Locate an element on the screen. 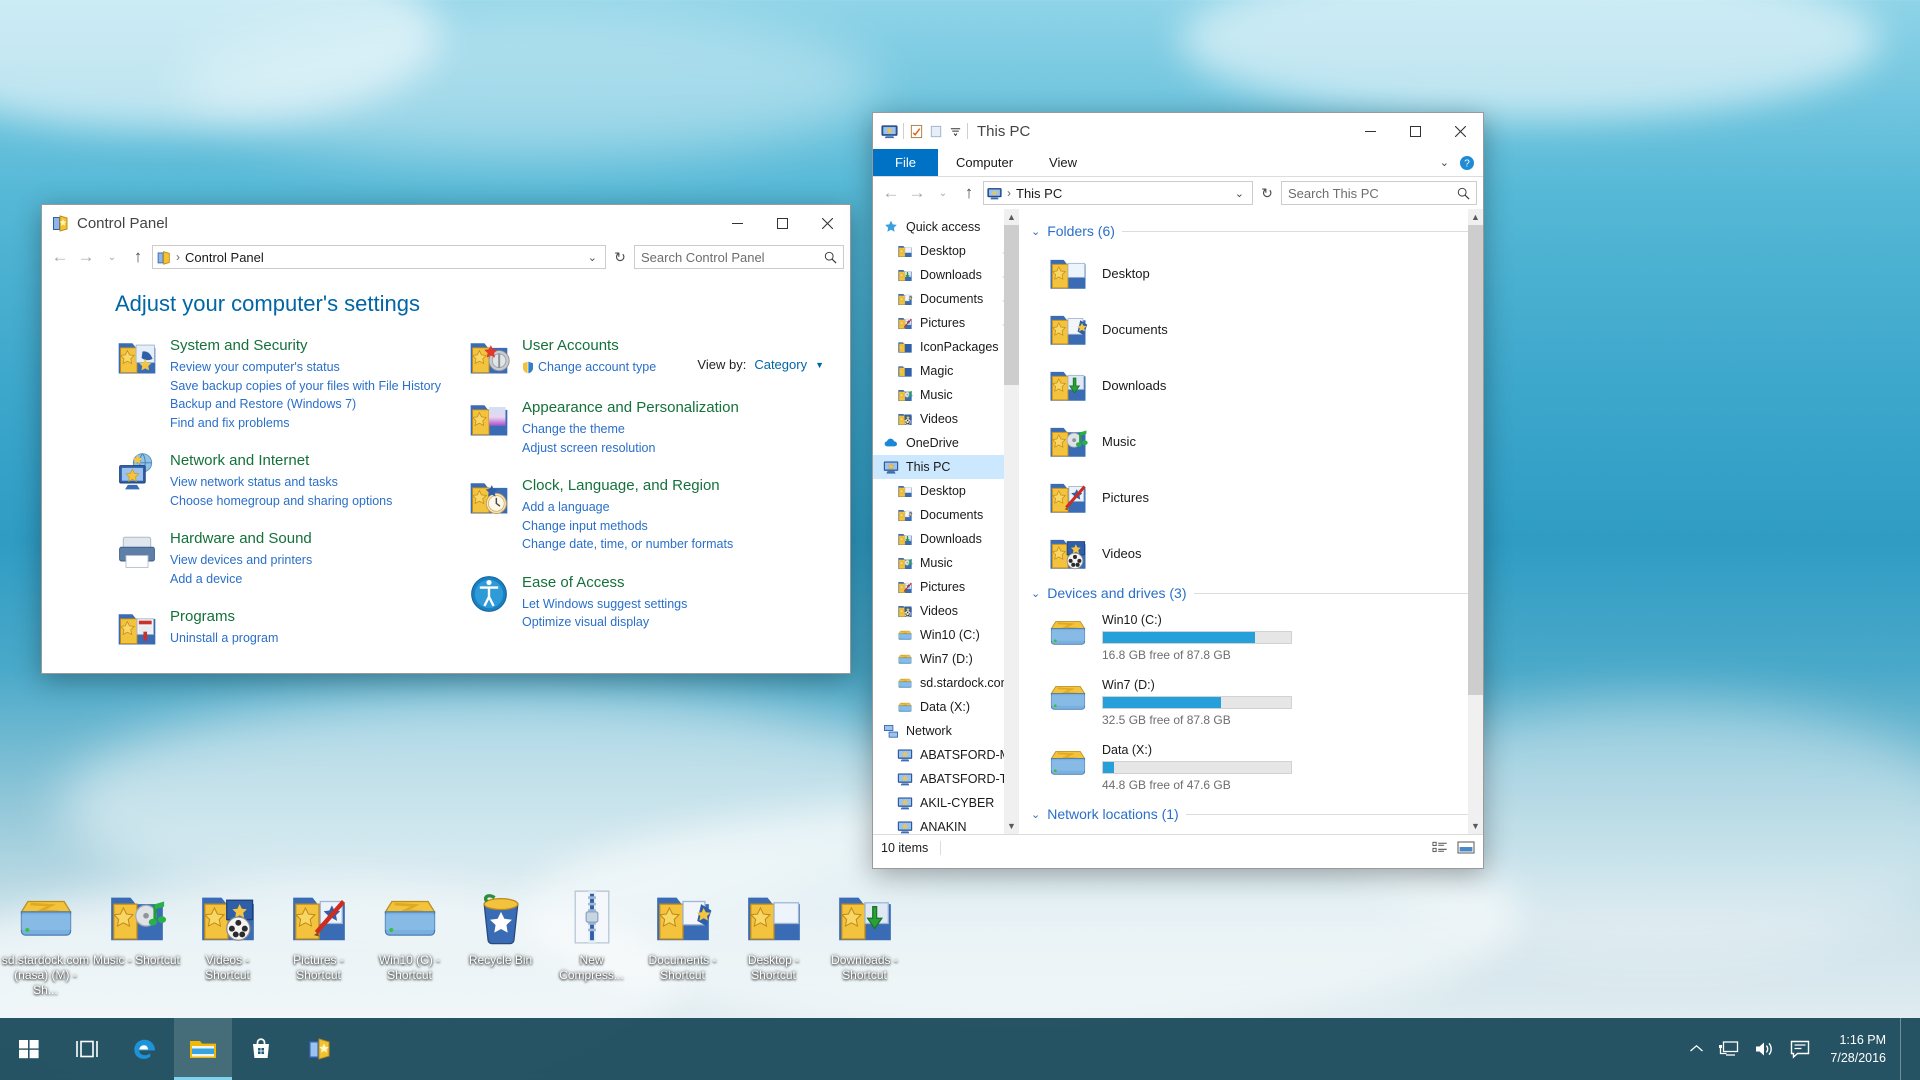 The height and width of the screenshot is (1080, 1920). this-pc-icon is located at coordinates (889, 131).